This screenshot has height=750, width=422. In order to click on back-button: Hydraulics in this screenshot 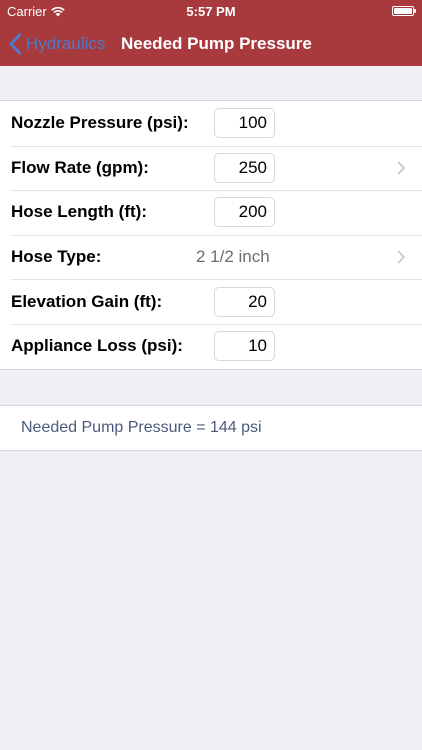, I will do `click(56, 44)`.